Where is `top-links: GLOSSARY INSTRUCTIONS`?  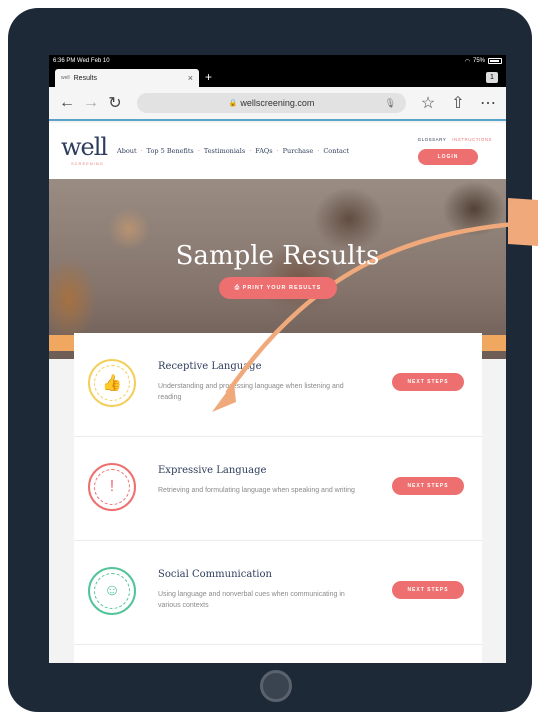 top-links: GLOSSARY INSTRUCTIONS is located at coordinates (455, 139).